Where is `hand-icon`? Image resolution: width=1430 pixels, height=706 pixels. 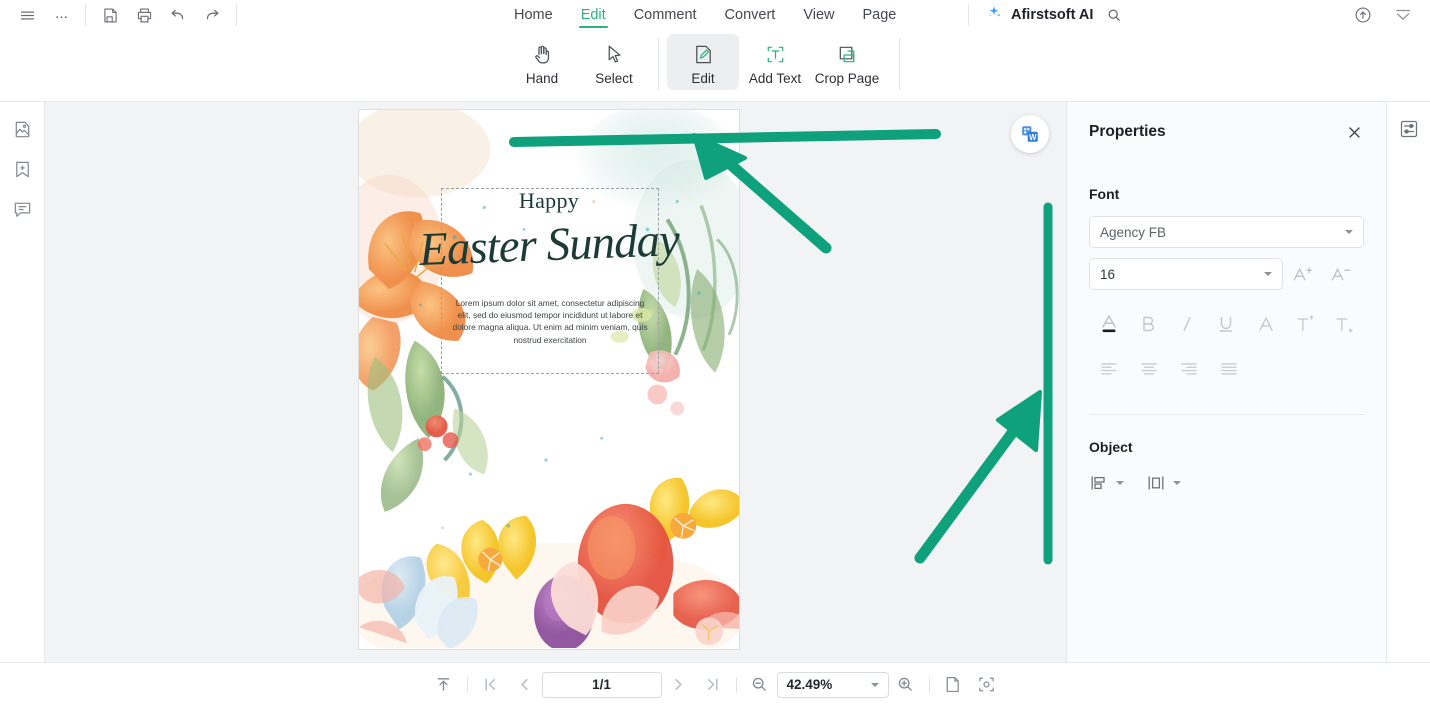
hand-icon is located at coordinates (542, 54).